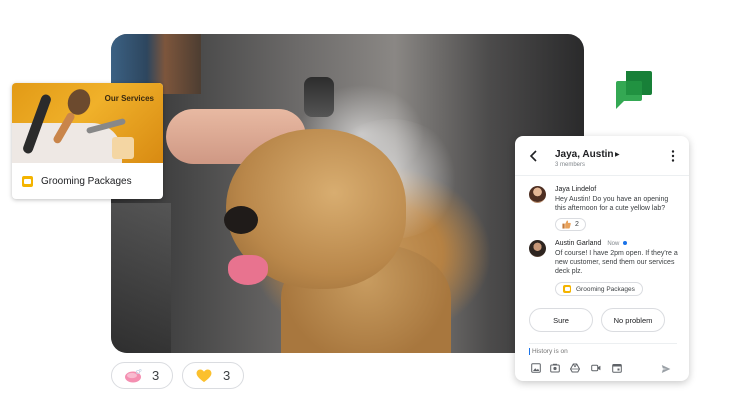  Describe the element at coordinates (87, 123) in the screenshot. I see `services-thumbnail: Our Services` at that location.